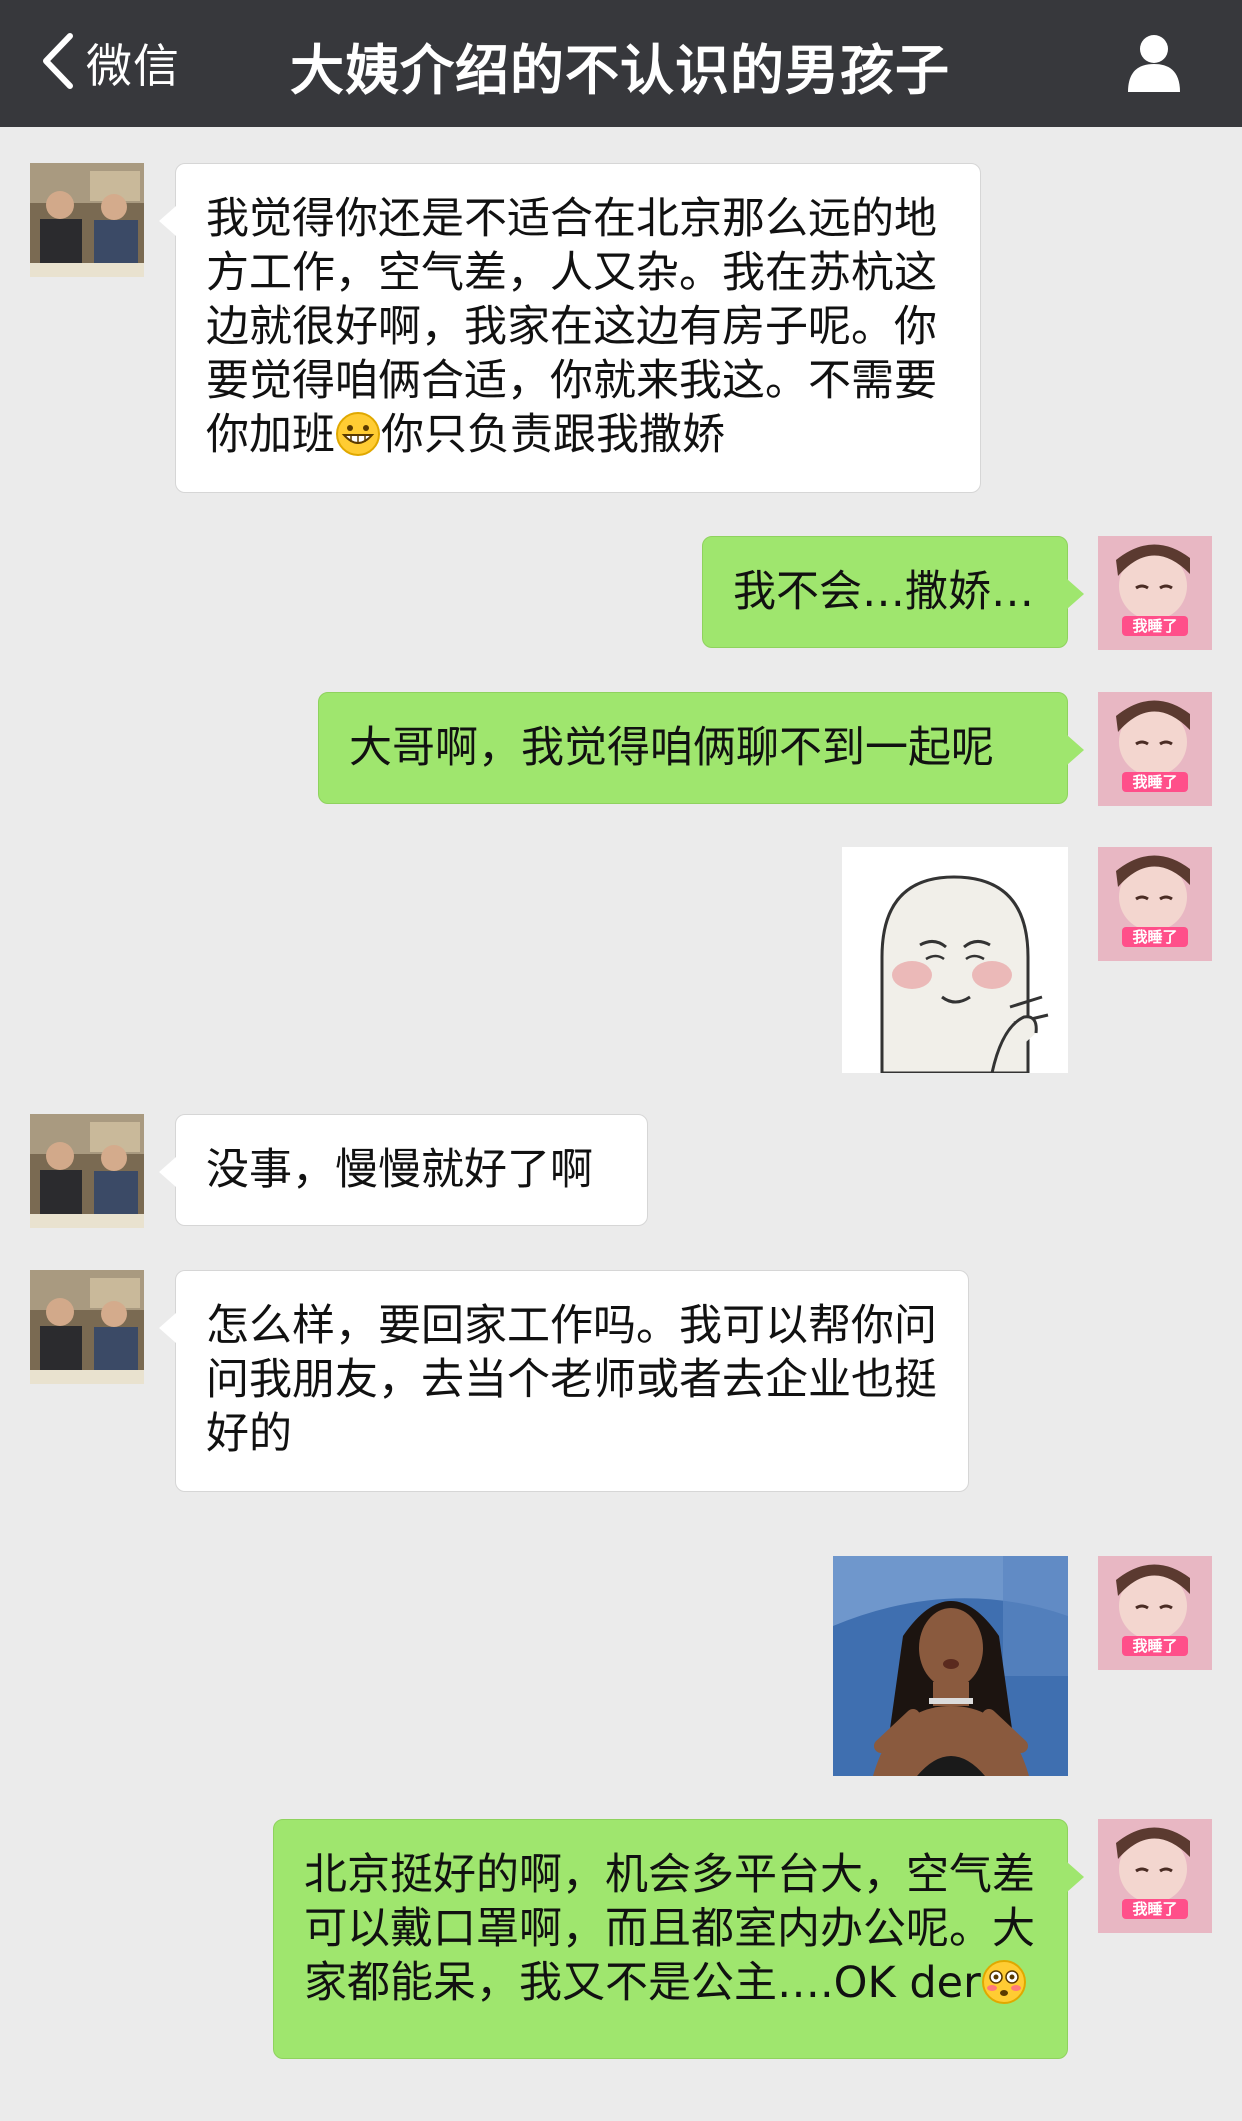 This screenshot has width=1242, height=2121. What do you see at coordinates (358, 434) in the screenshot?
I see `grinning-face-emoji` at bounding box center [358, 434].